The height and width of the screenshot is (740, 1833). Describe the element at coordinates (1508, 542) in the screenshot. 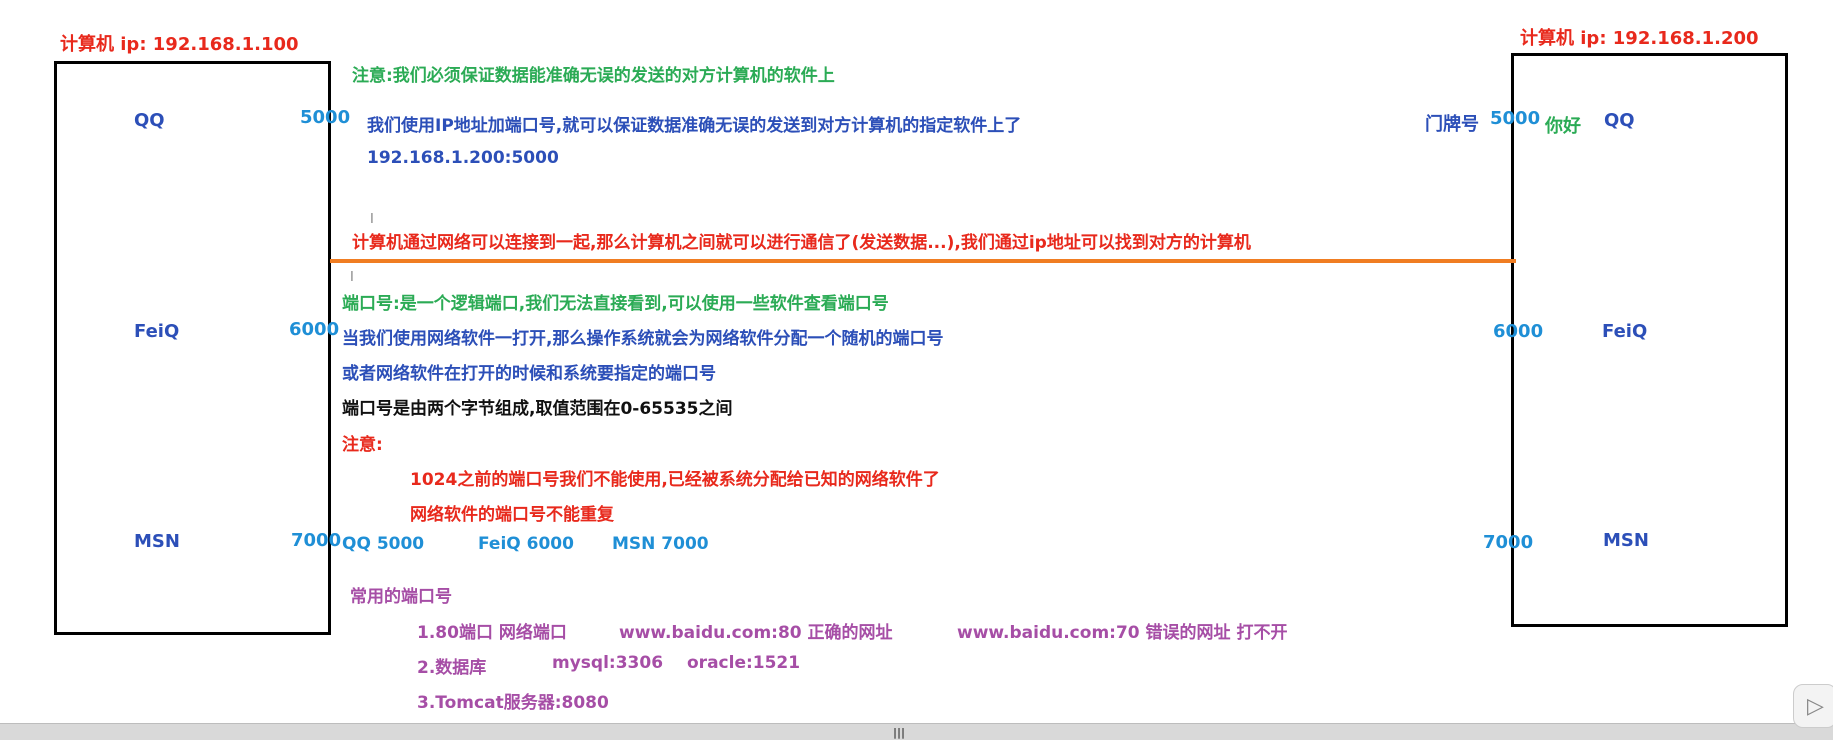

I see `right-port-msn: 7000` at that location.